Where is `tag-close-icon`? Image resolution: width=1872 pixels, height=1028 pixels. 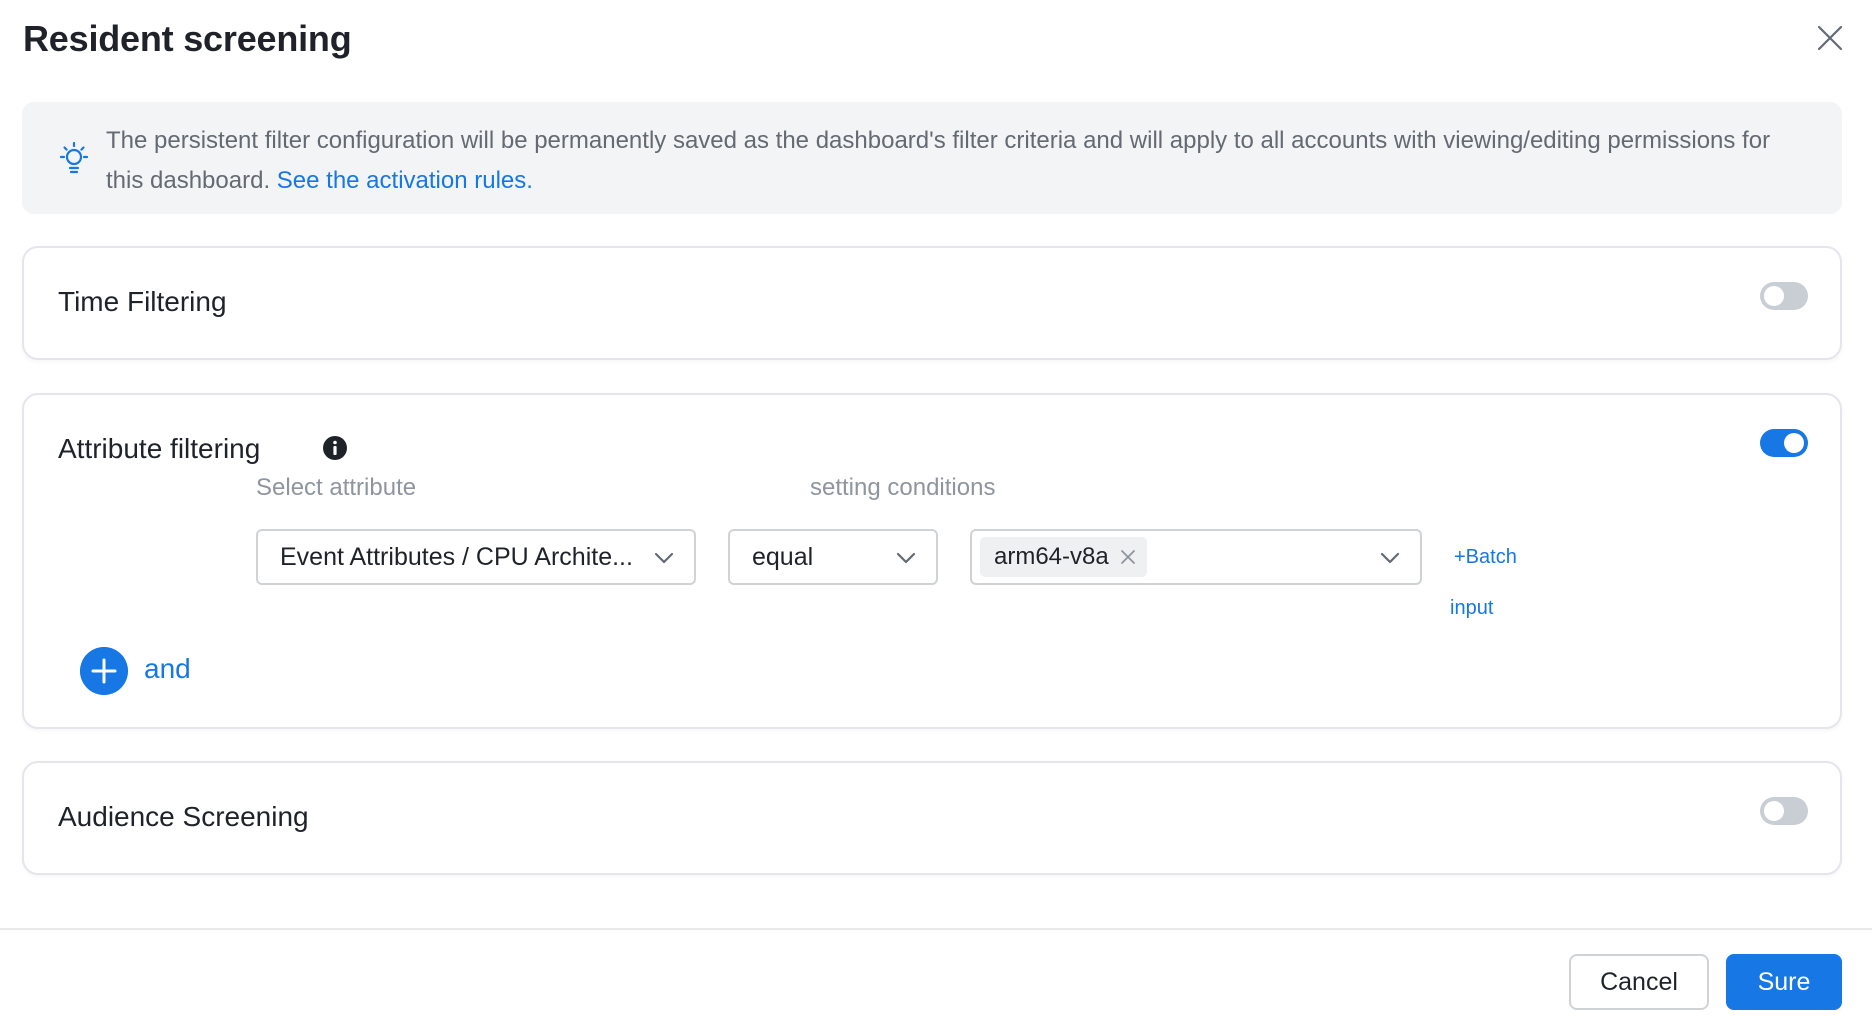 tag-close-icon is located at coordinates (1128, 557).